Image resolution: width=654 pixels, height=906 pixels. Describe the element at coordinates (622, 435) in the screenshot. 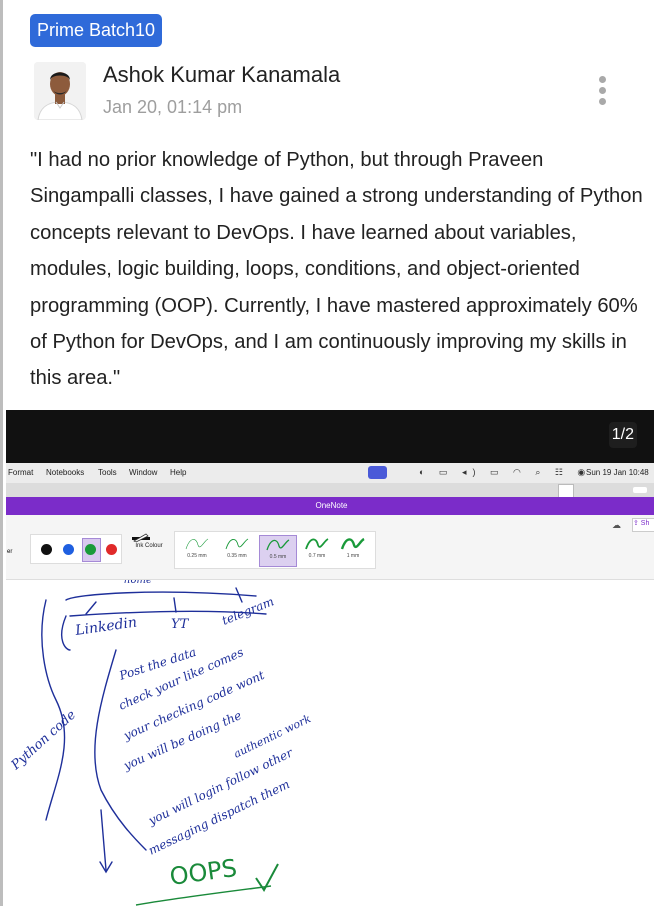

I see `image-counter: 1/2` at that location.